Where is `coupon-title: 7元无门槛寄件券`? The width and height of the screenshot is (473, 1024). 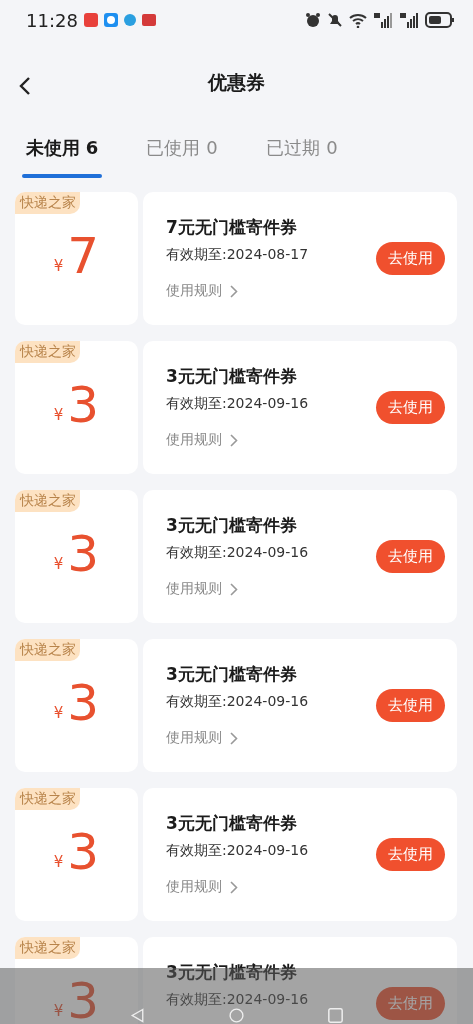
coupon-title: 7元无门槛寄件券 is located at coordinates (232, 227).